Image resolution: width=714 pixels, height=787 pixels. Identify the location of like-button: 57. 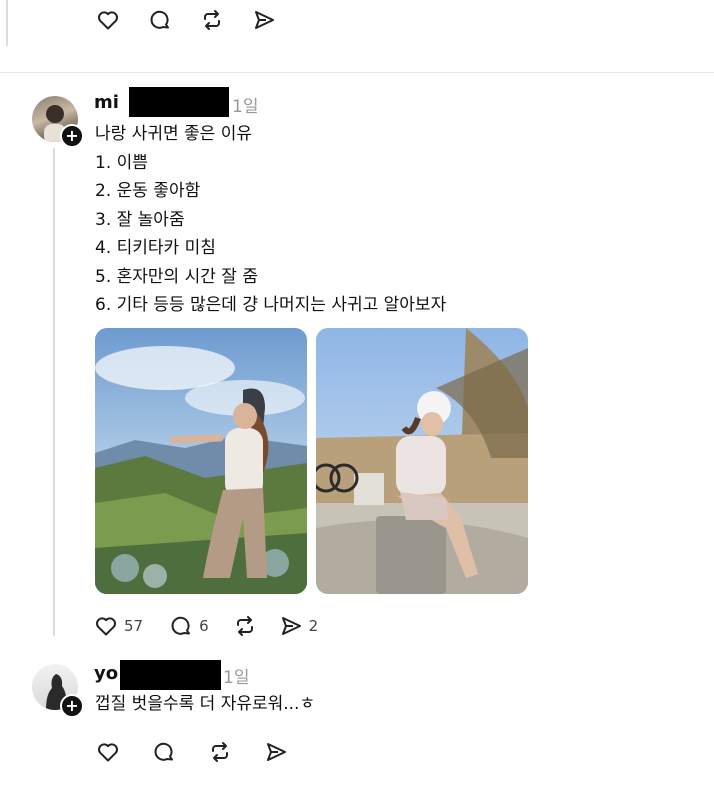
(118, 626).